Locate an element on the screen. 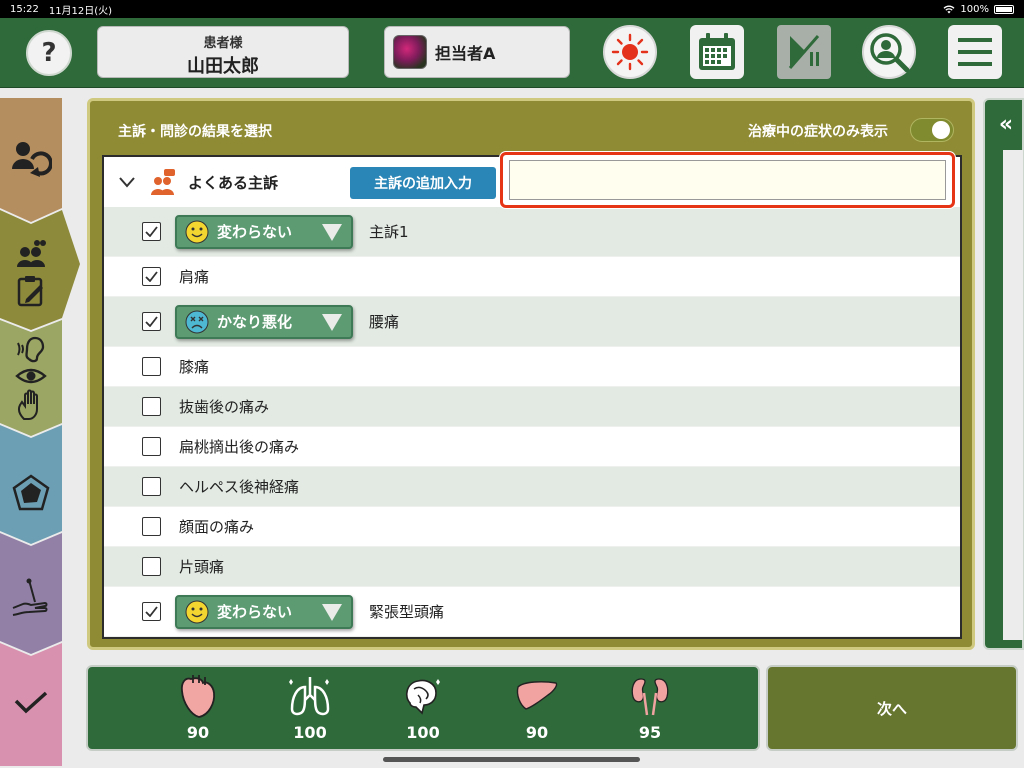  symptom-name: 抜歯後の痛み is located at coordinates (224, 407).